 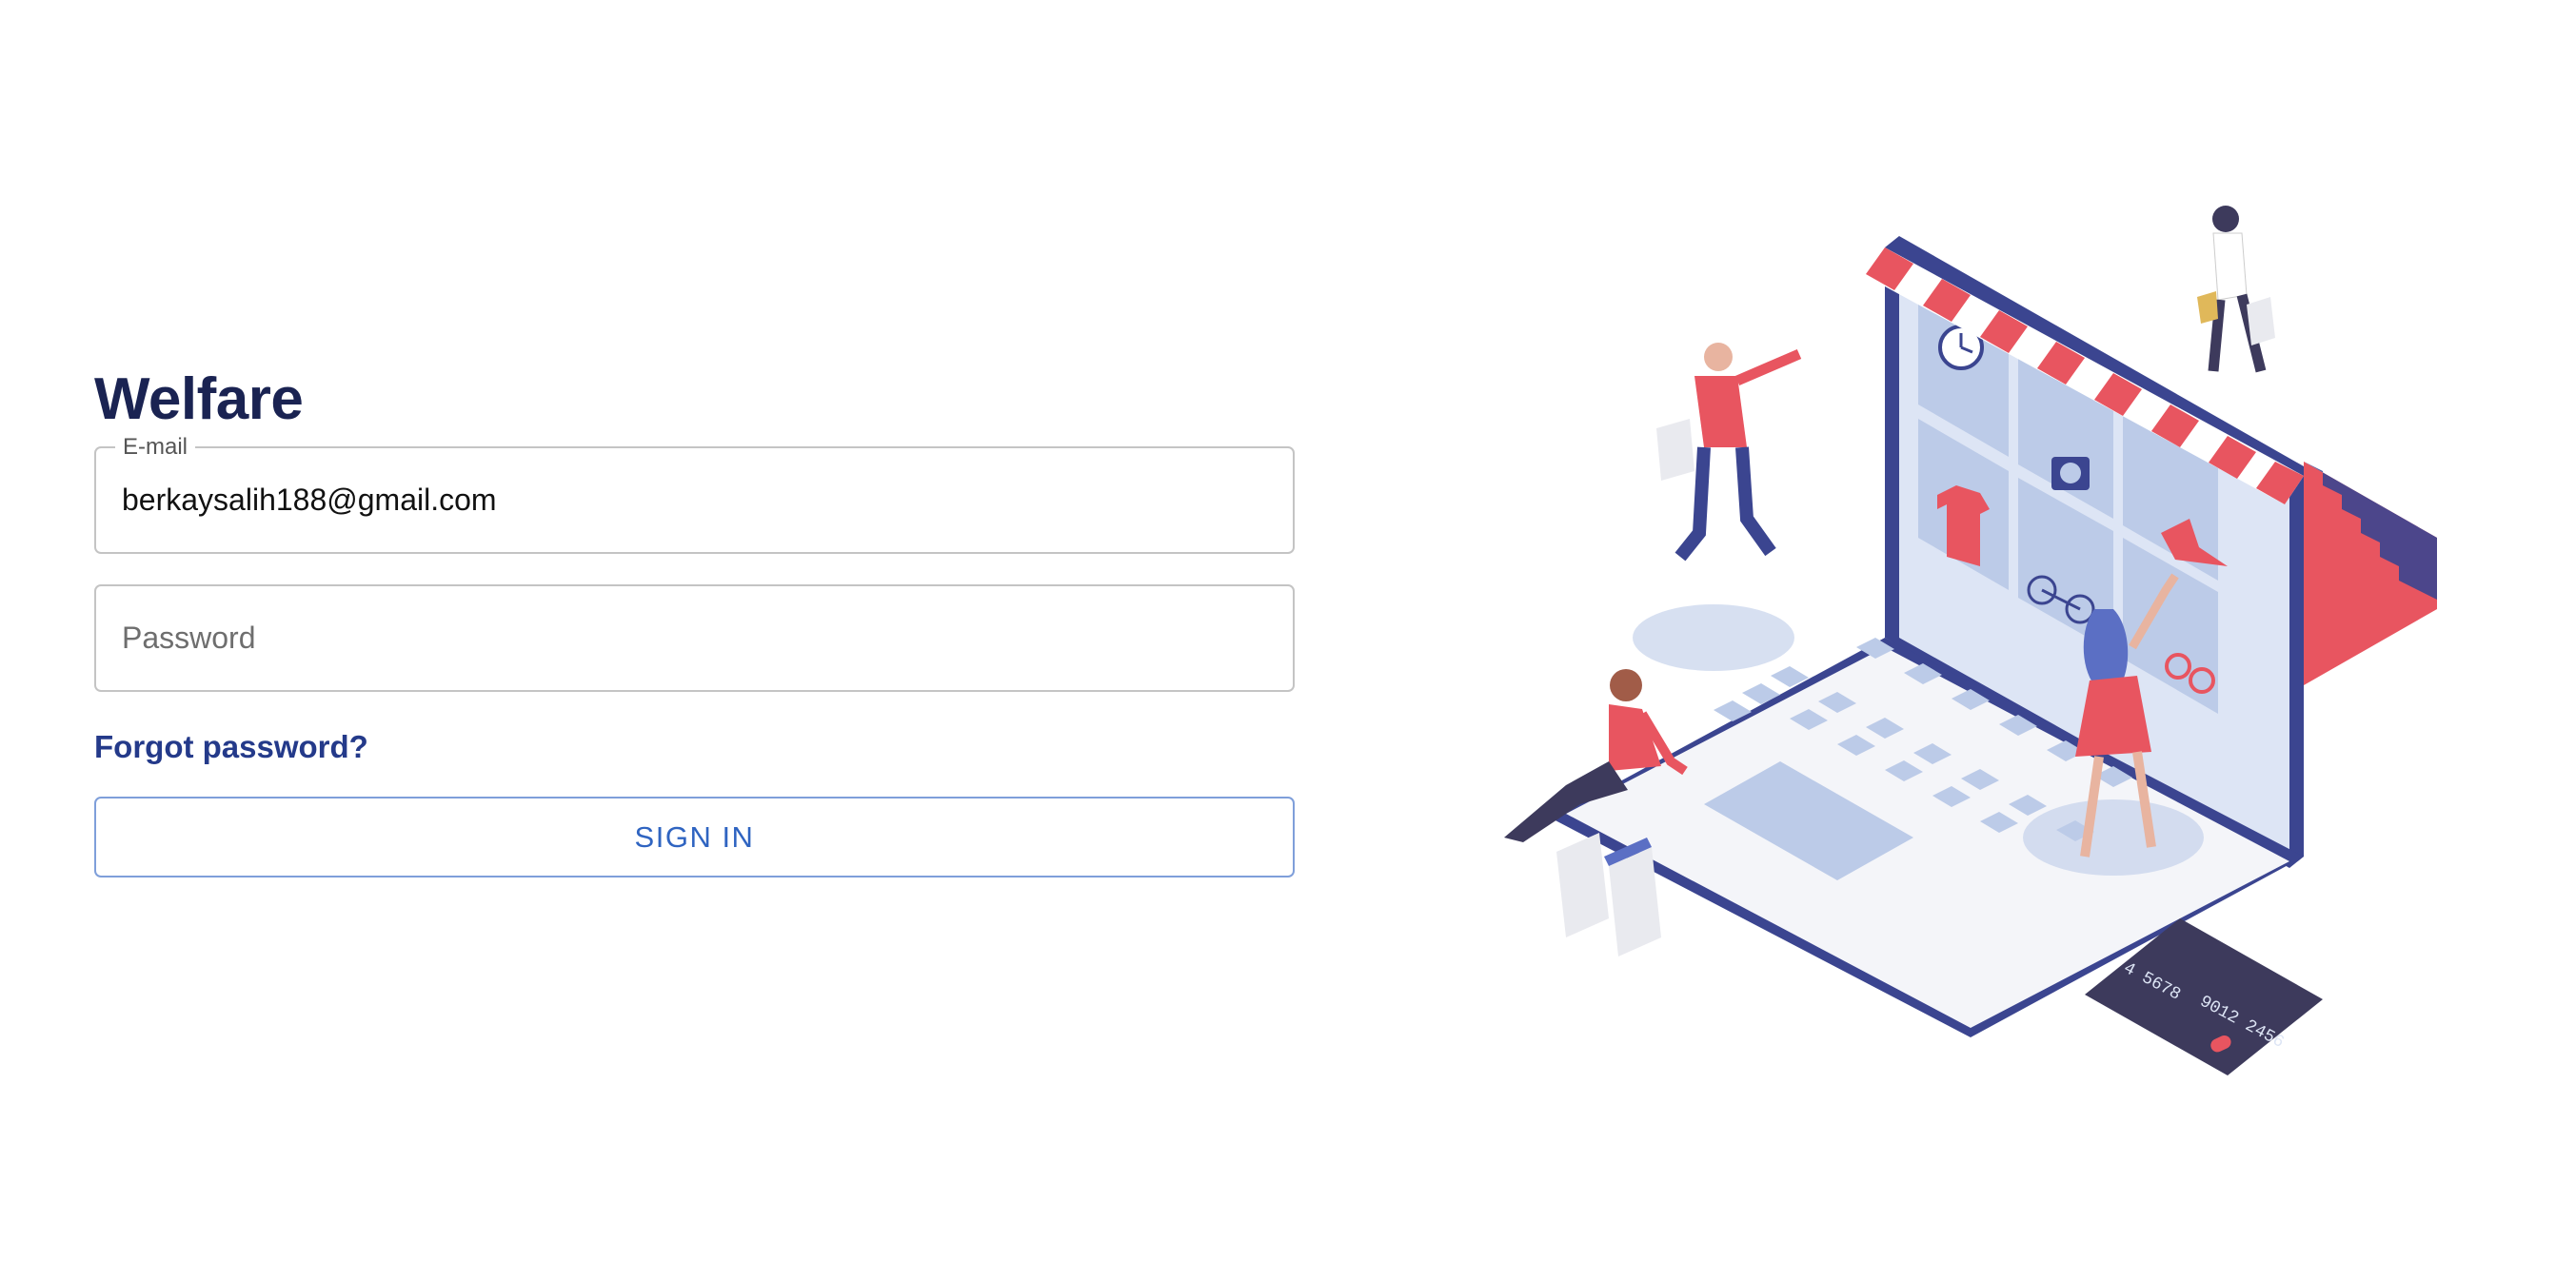 I want to click on shopping-bags-icon, so click(x=1608, y=894).